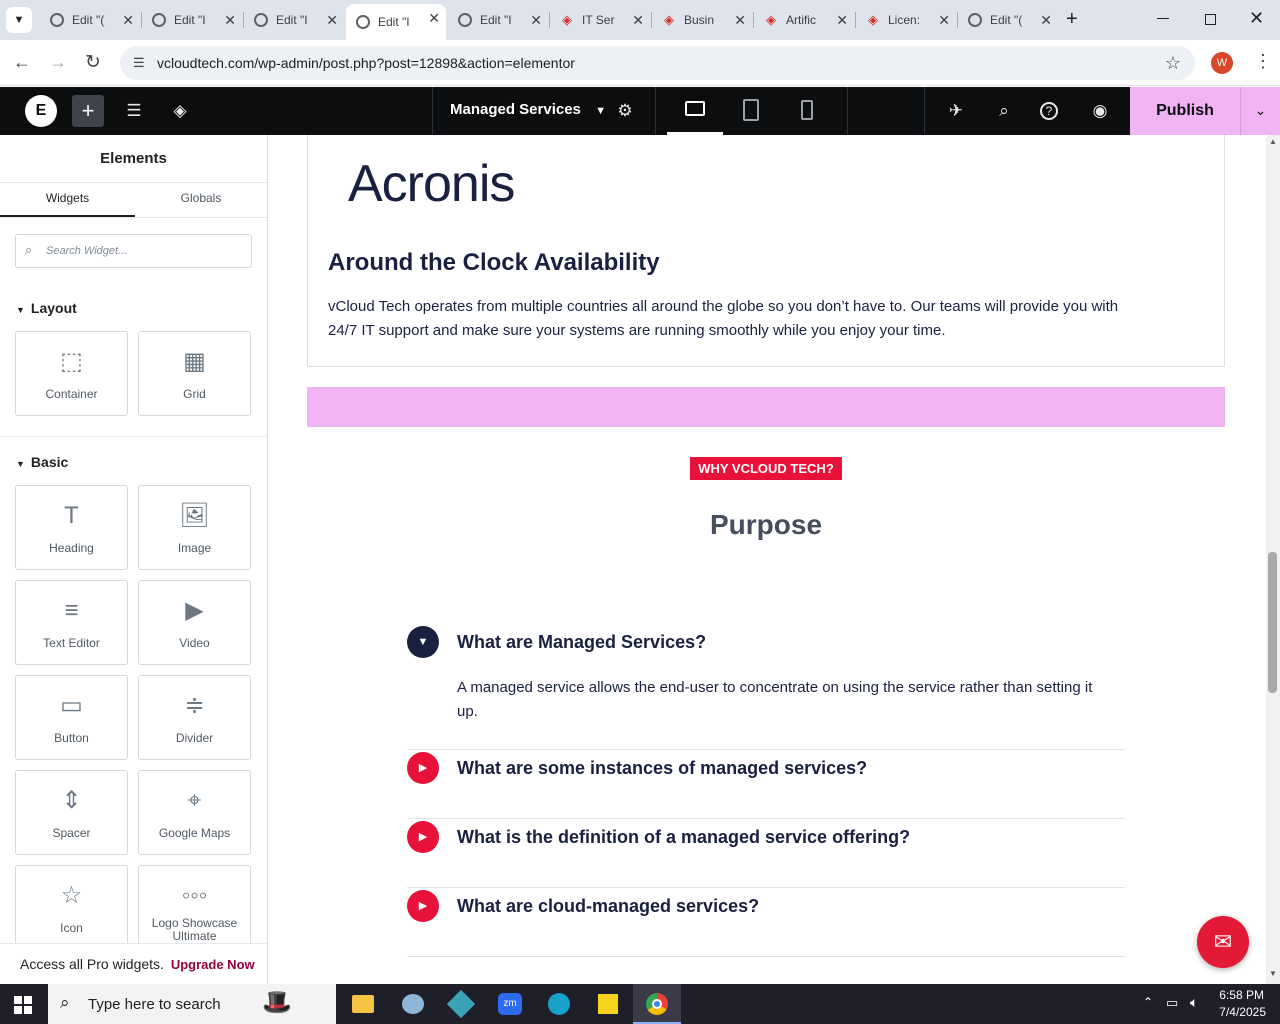  Describe the element at coordinates (363, 1004) in the screenshot. I see `file-explorer-icon` at that location.